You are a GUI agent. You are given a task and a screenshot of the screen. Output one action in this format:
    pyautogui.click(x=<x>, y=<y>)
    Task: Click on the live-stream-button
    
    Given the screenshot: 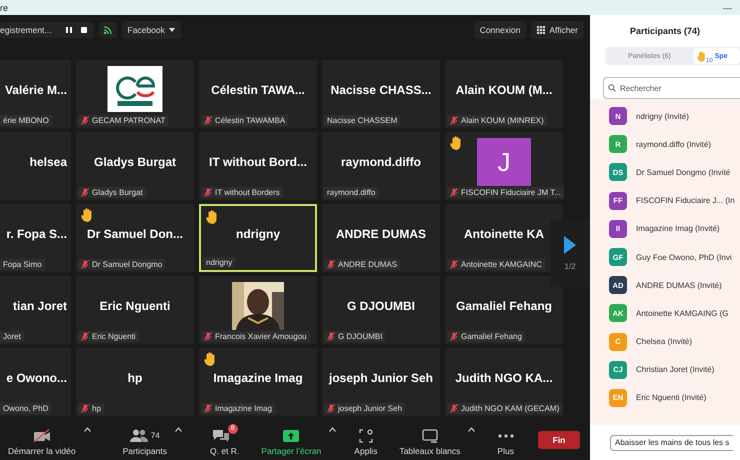 What is the action you would take?
    pyautogui.click(x=107, y=30)
    